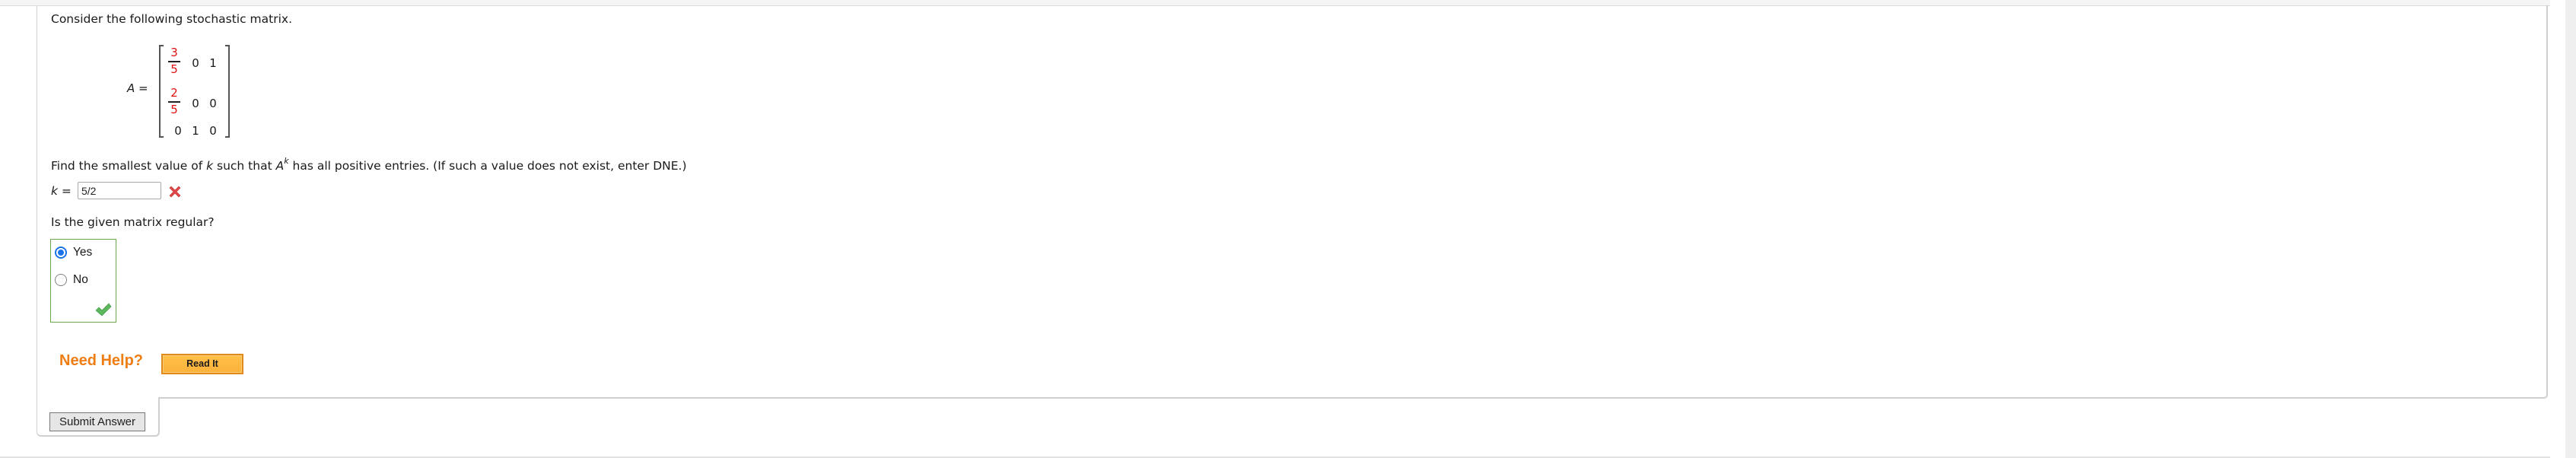  Describe the element at coordinates (61, 280) in the screenshot. I see `radio-no` at that location.